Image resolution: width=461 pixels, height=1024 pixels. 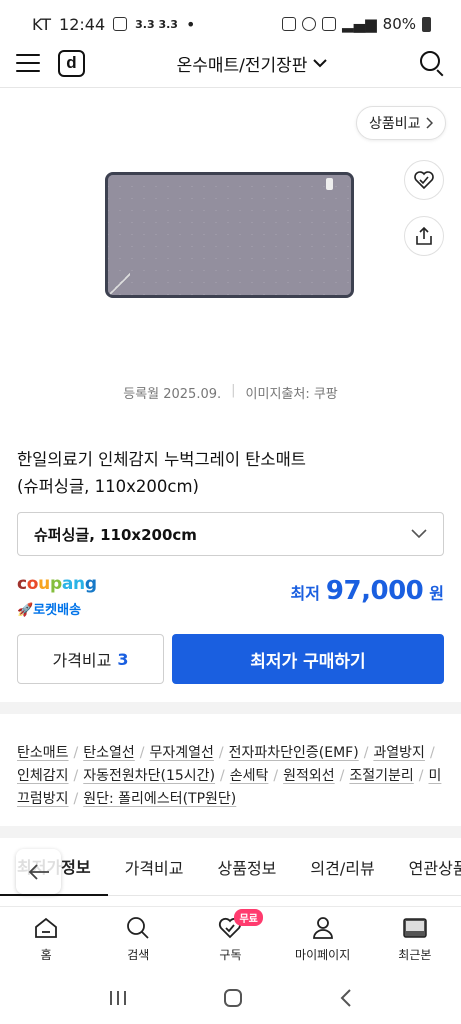 What do you see at coordinates (359, 24) in the screenshot?
I see `signal-icon: ▂▄▆` at bounding box center [359, 24].